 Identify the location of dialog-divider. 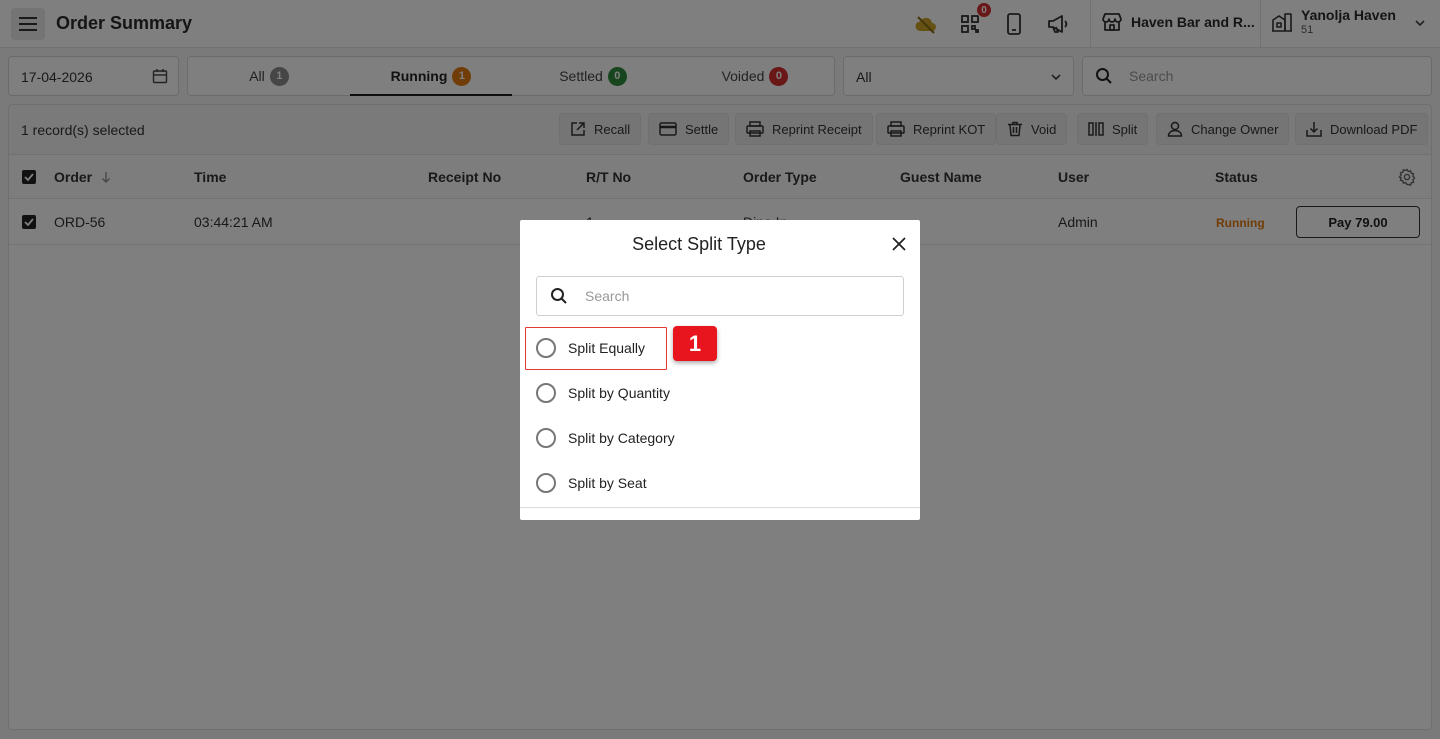
(720, 507).